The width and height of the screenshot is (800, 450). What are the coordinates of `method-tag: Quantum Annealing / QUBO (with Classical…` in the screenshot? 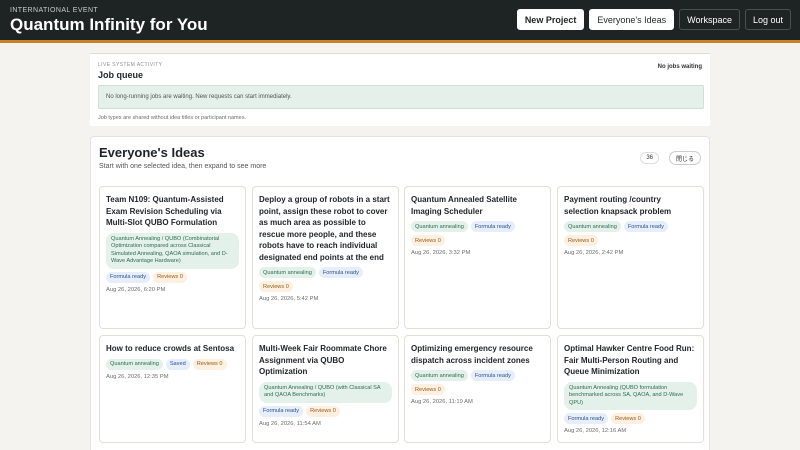 It's located at (325, 392).